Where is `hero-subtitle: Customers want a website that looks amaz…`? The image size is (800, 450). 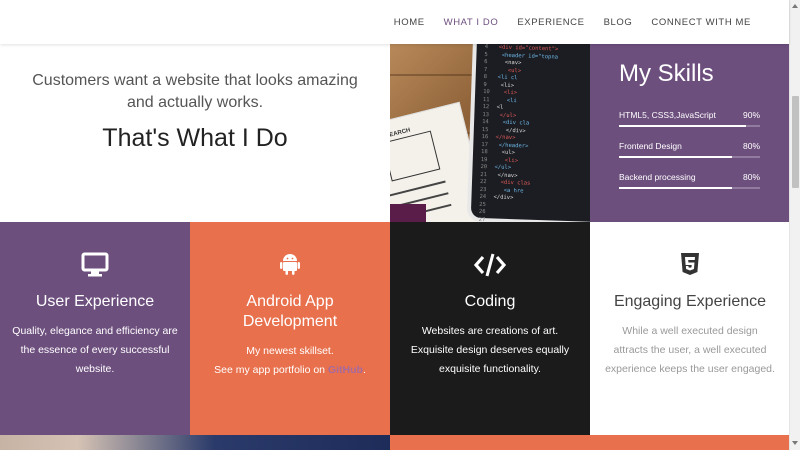 hero-subtitle: Customers want a website that looks amaz… is located at coordinates (195, 91).